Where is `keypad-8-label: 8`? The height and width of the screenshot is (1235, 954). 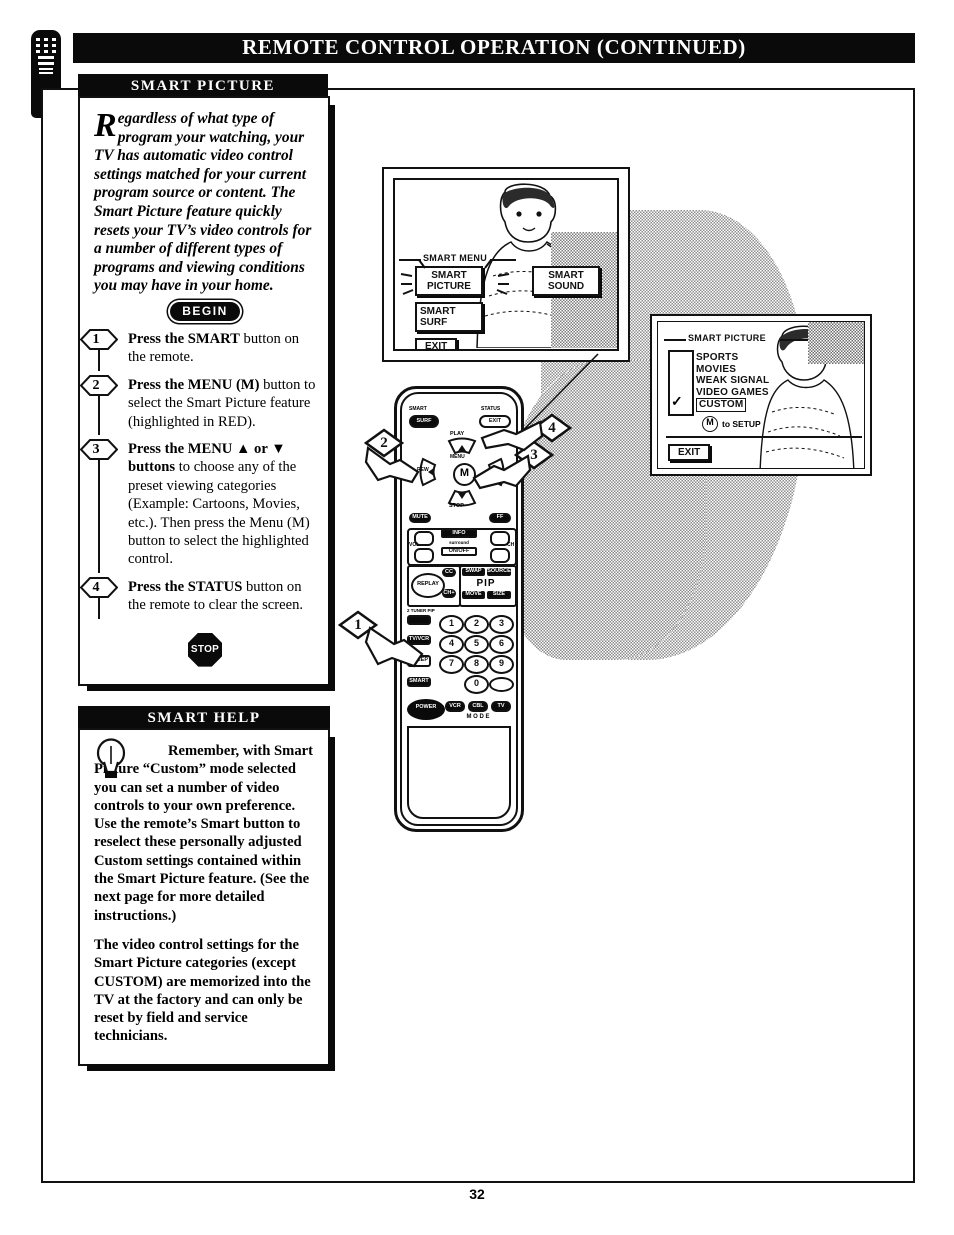 keypad-8-label: 8 is located at coordinates (476, 663).